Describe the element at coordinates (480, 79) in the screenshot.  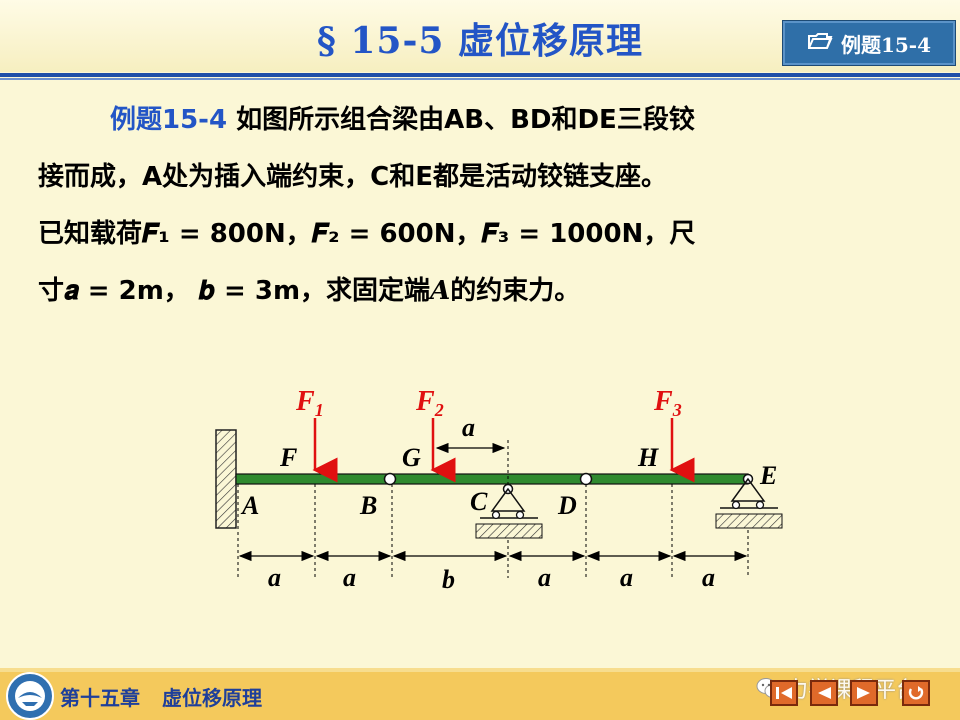
I see `title-divider-thin` at that location.